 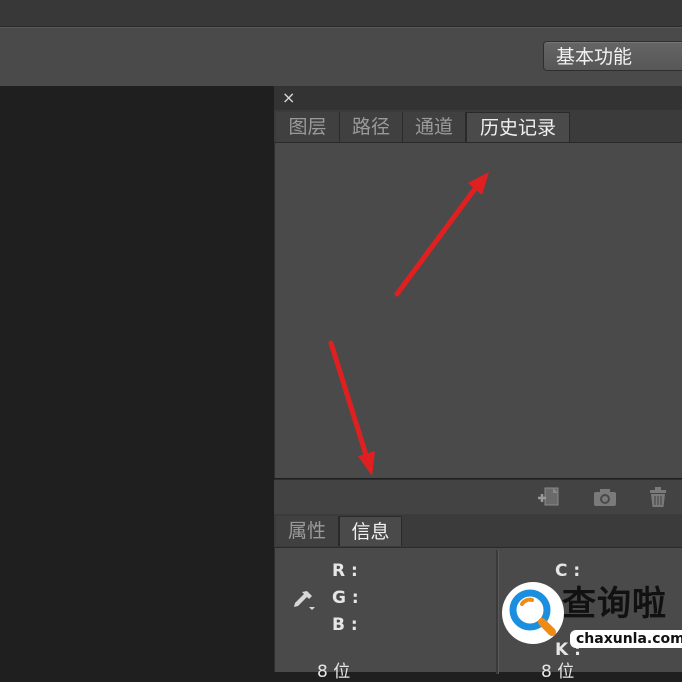 I want to click on app-menu-bar, so click(x=341, y=13).